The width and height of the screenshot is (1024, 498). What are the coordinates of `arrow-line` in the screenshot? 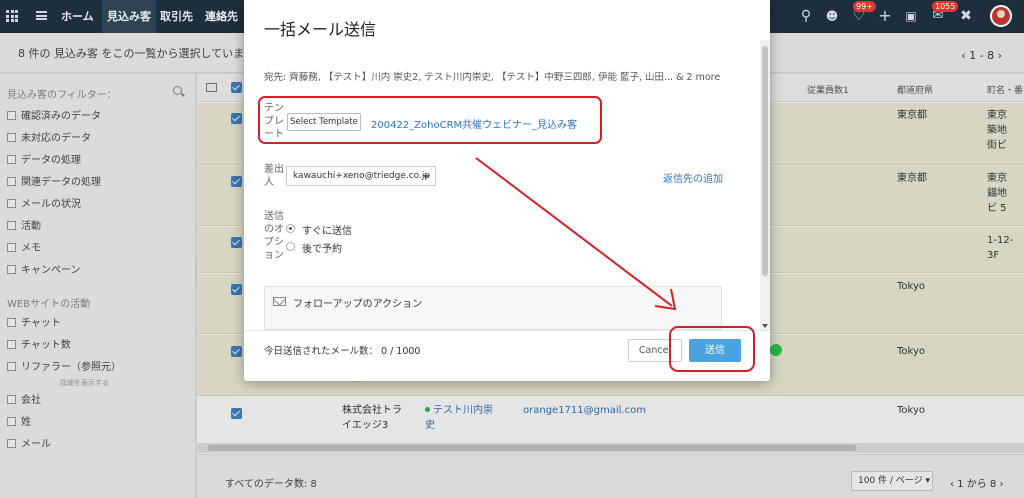 It's located at (574, 232).